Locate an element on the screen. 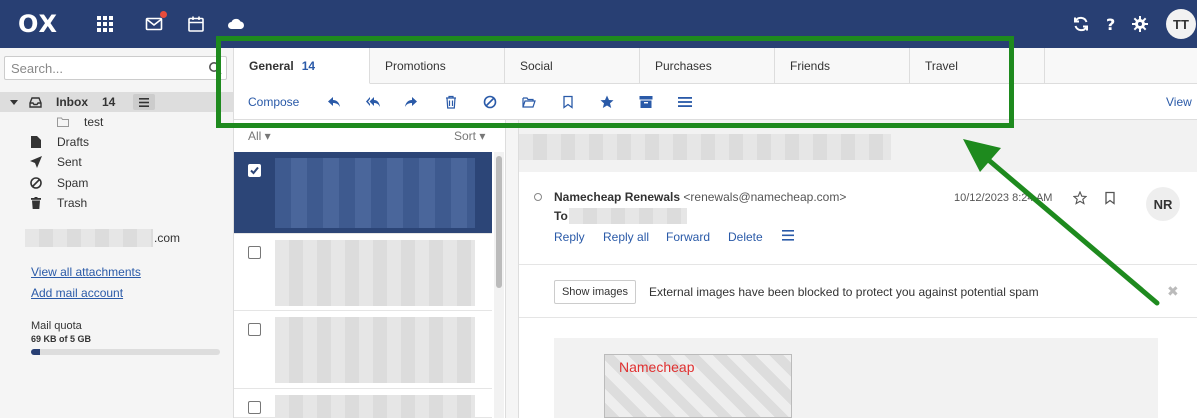 Image resolution: width=1197 pixels, height=418 pixels. message-body: Namecheap is located at coordinates (856, 378).